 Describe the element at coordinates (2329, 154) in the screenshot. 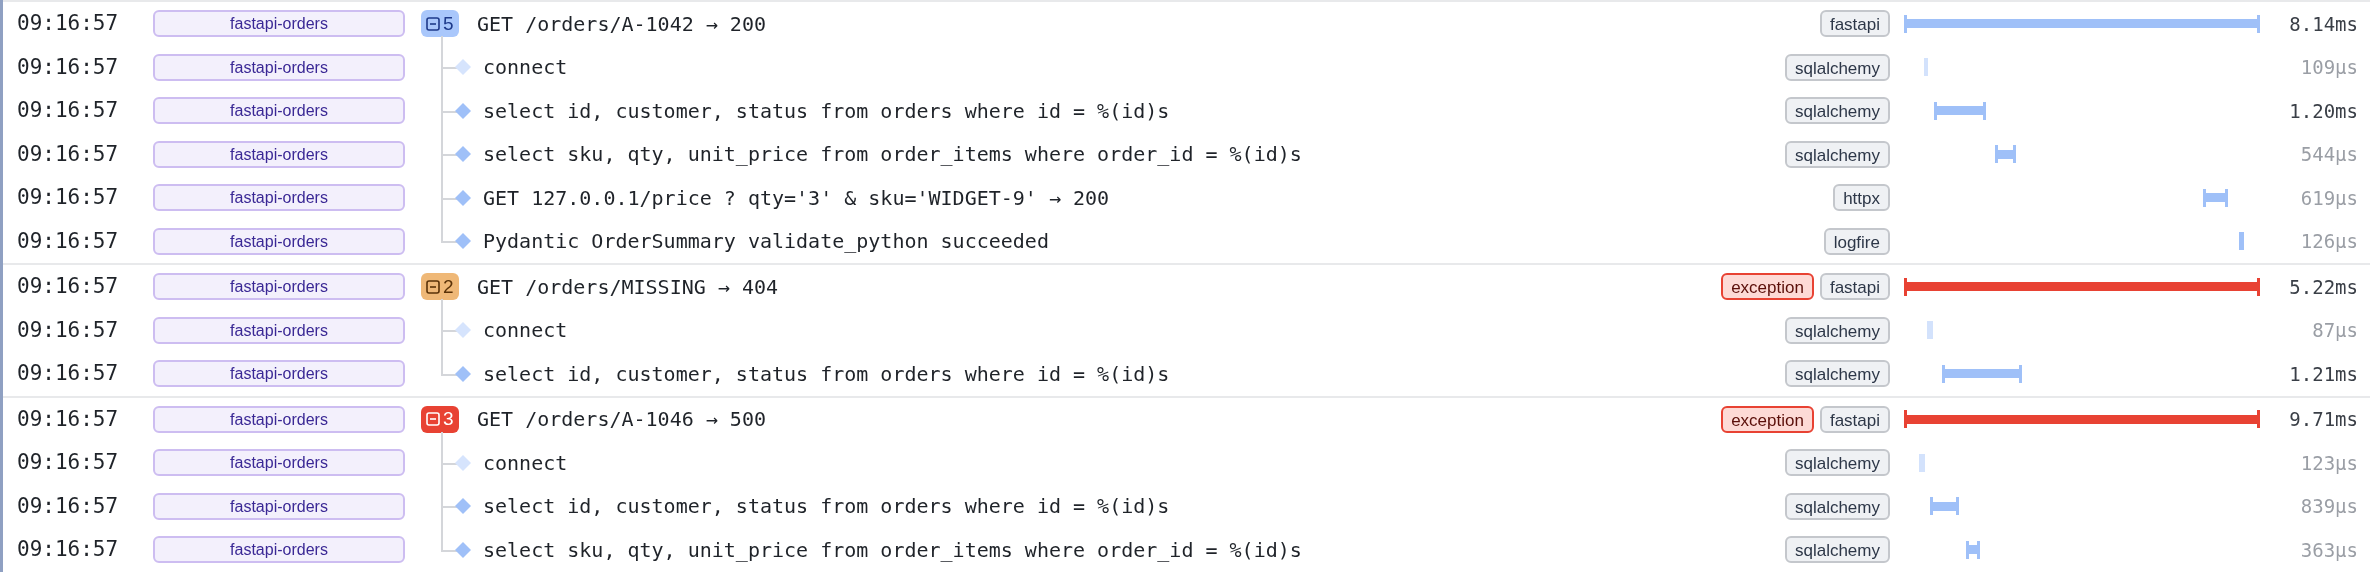

I see `duration: 544µs` at that location.